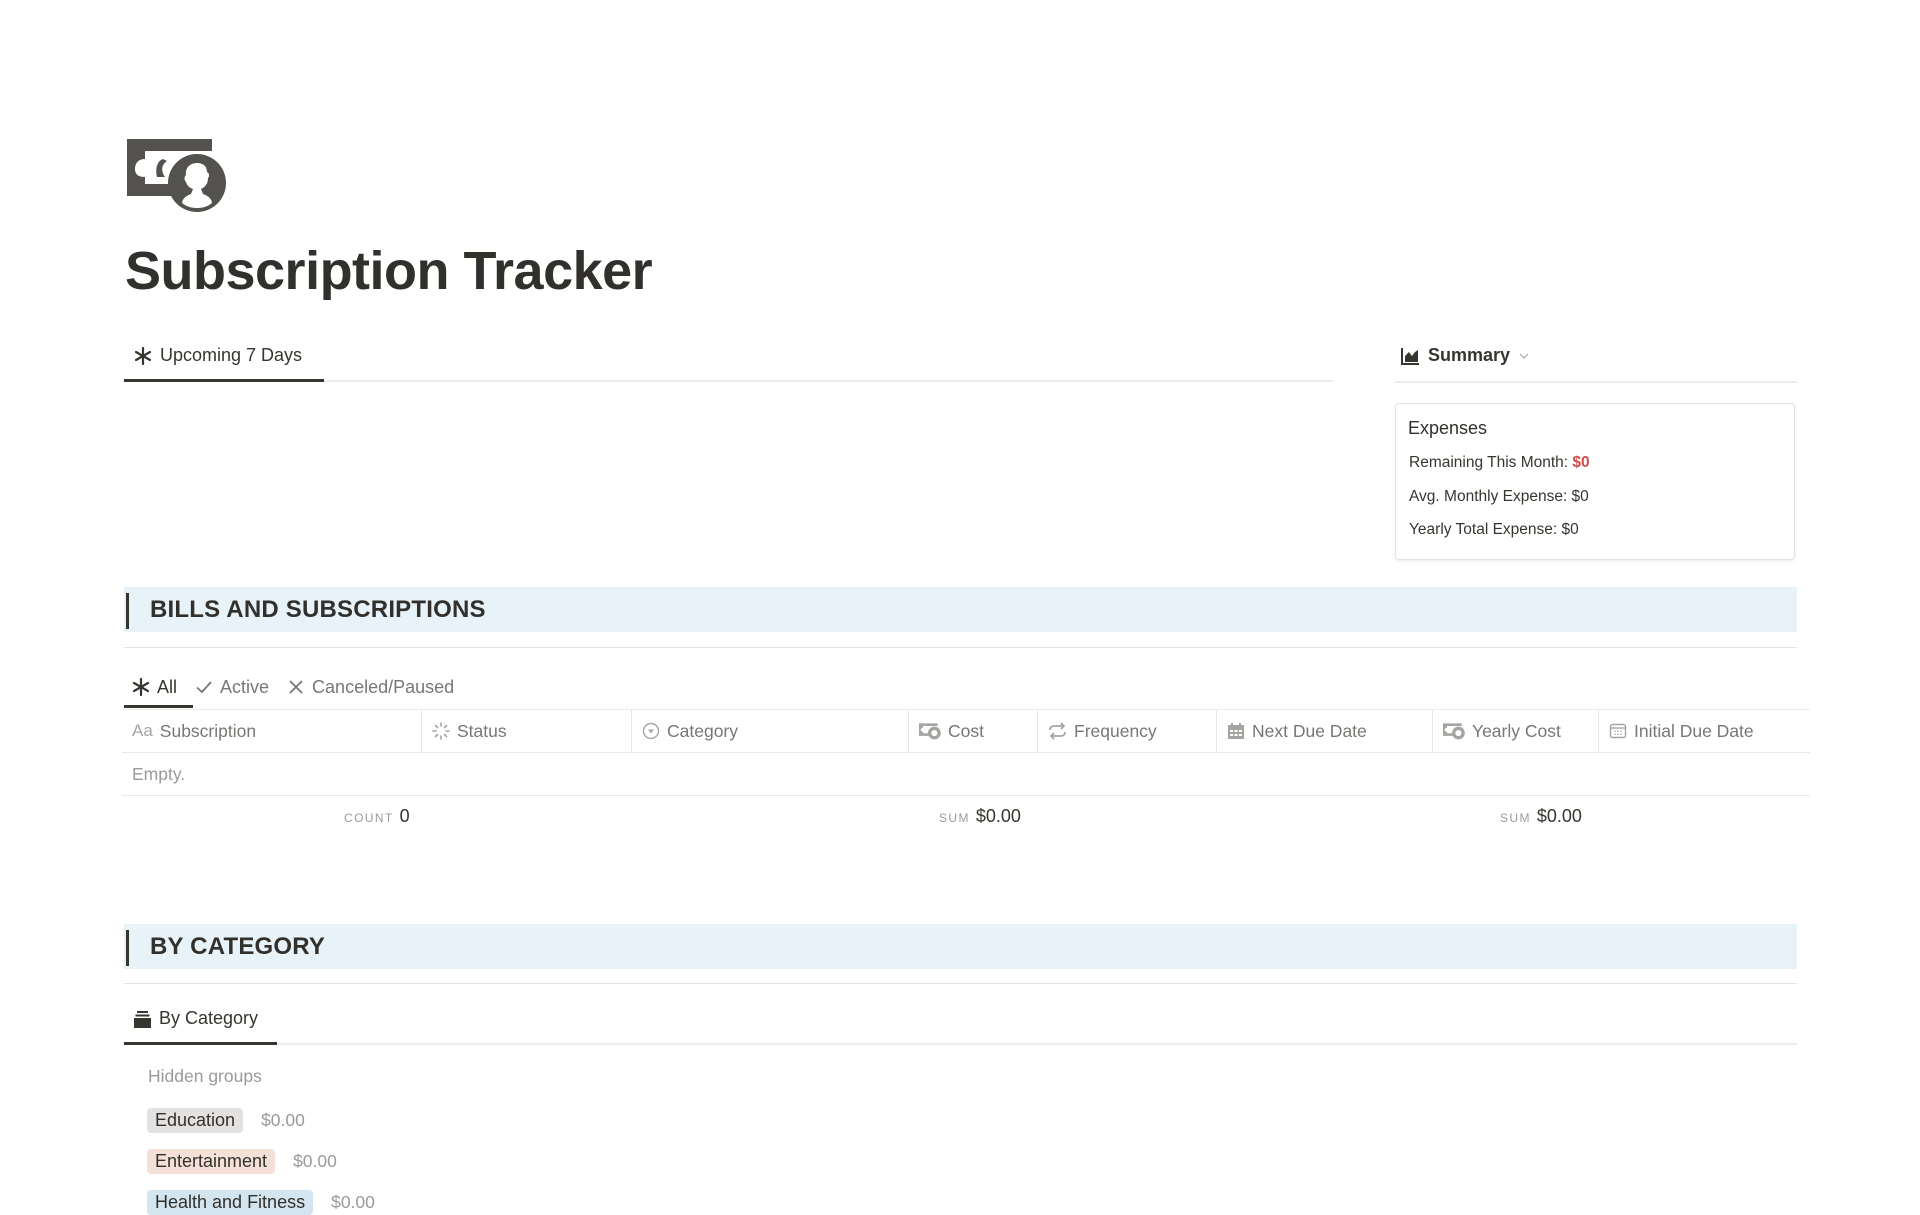  I want to click on group-health-and-fitness: Health and Fitness $0.00, so click(261, 1202).